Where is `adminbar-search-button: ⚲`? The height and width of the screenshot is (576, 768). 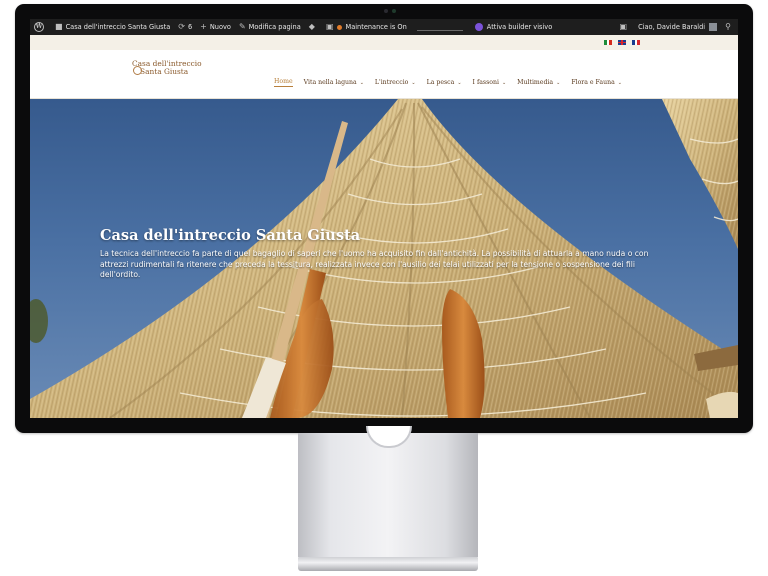 adminbar-search-button: ⚲ is located at coordinates (729, 27).